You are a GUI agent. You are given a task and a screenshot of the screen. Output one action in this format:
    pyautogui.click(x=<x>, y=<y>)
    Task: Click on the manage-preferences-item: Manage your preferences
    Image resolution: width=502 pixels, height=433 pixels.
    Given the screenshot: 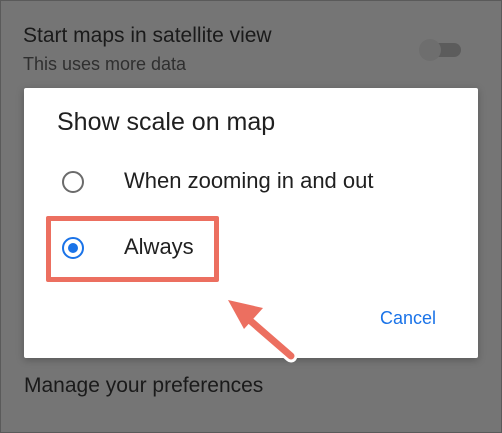 What is the action you would take?
    pyautogui.click(x=143, y=386)
    